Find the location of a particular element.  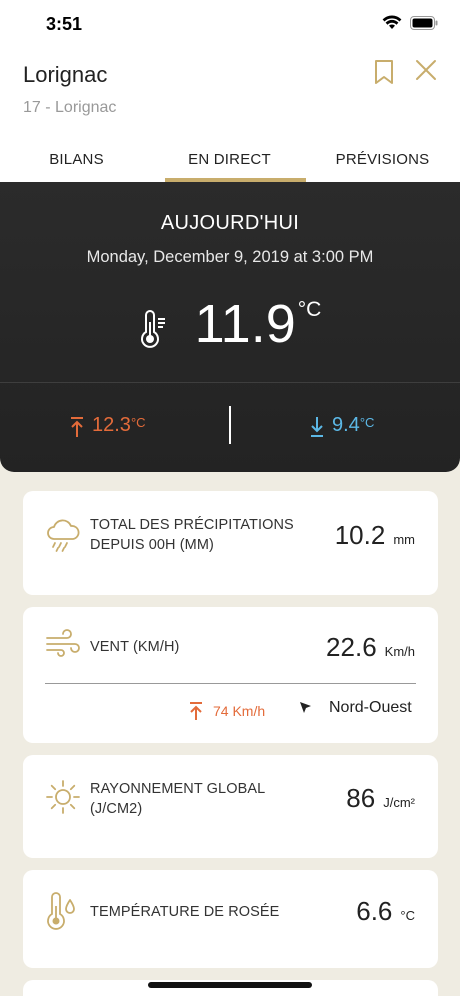

bookmark-button is located at coordinates (384, 74).